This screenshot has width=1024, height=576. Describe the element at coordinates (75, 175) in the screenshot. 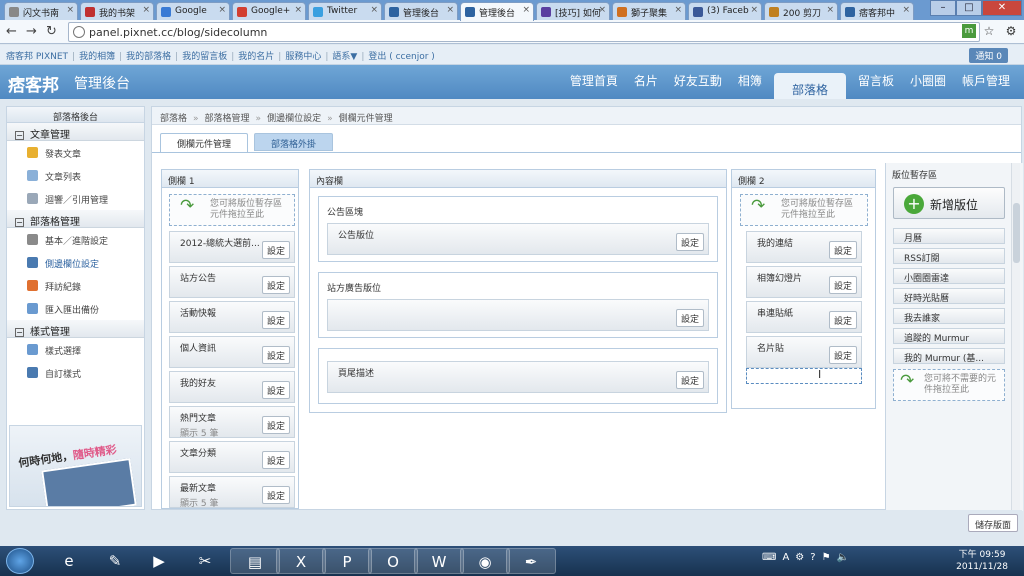

I see `sidebar-item: 文章列表` at that location.